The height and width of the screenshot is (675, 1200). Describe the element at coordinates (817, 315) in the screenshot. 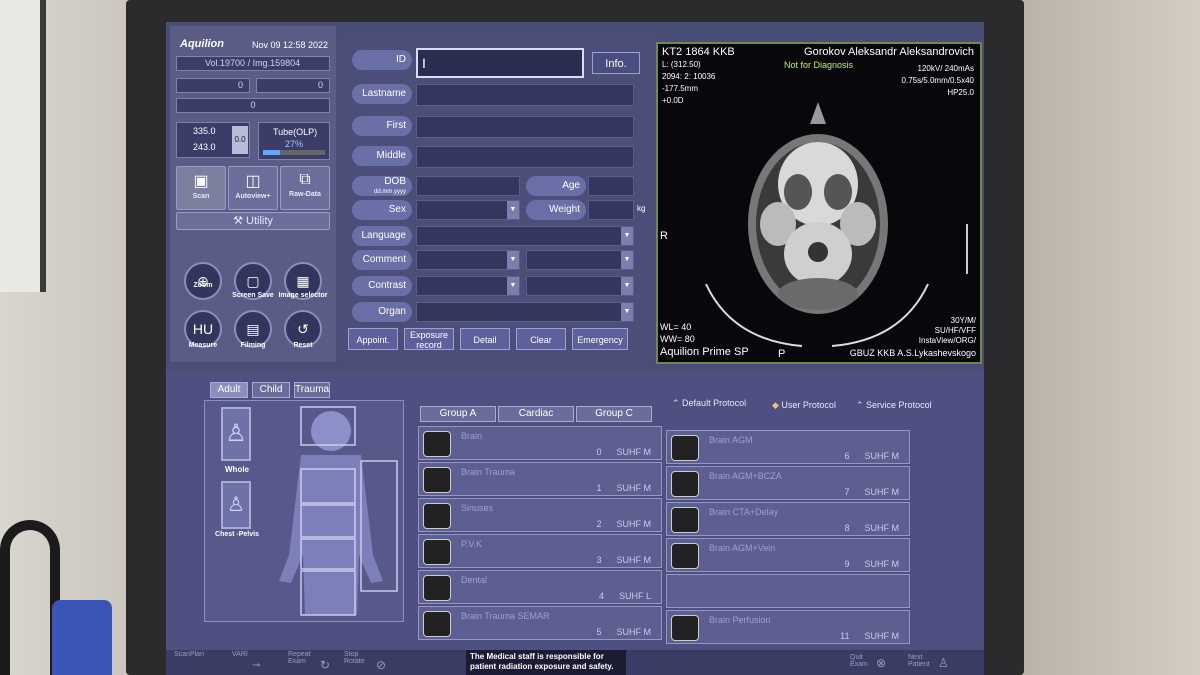

I see `couch-arc` at that location.